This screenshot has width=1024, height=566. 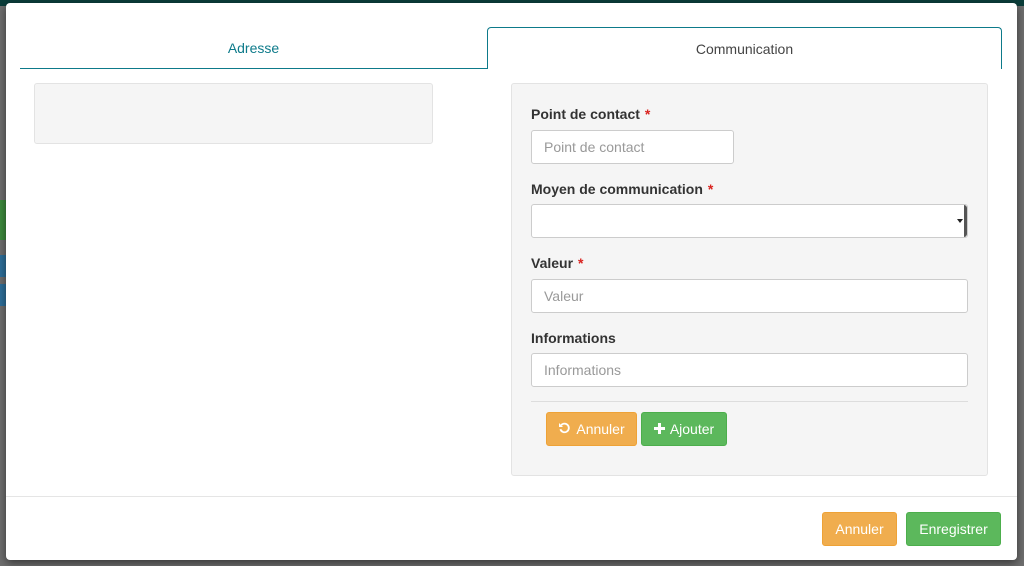 I want to click on add-button-label: Ajouter, so click(x=692, y=429).